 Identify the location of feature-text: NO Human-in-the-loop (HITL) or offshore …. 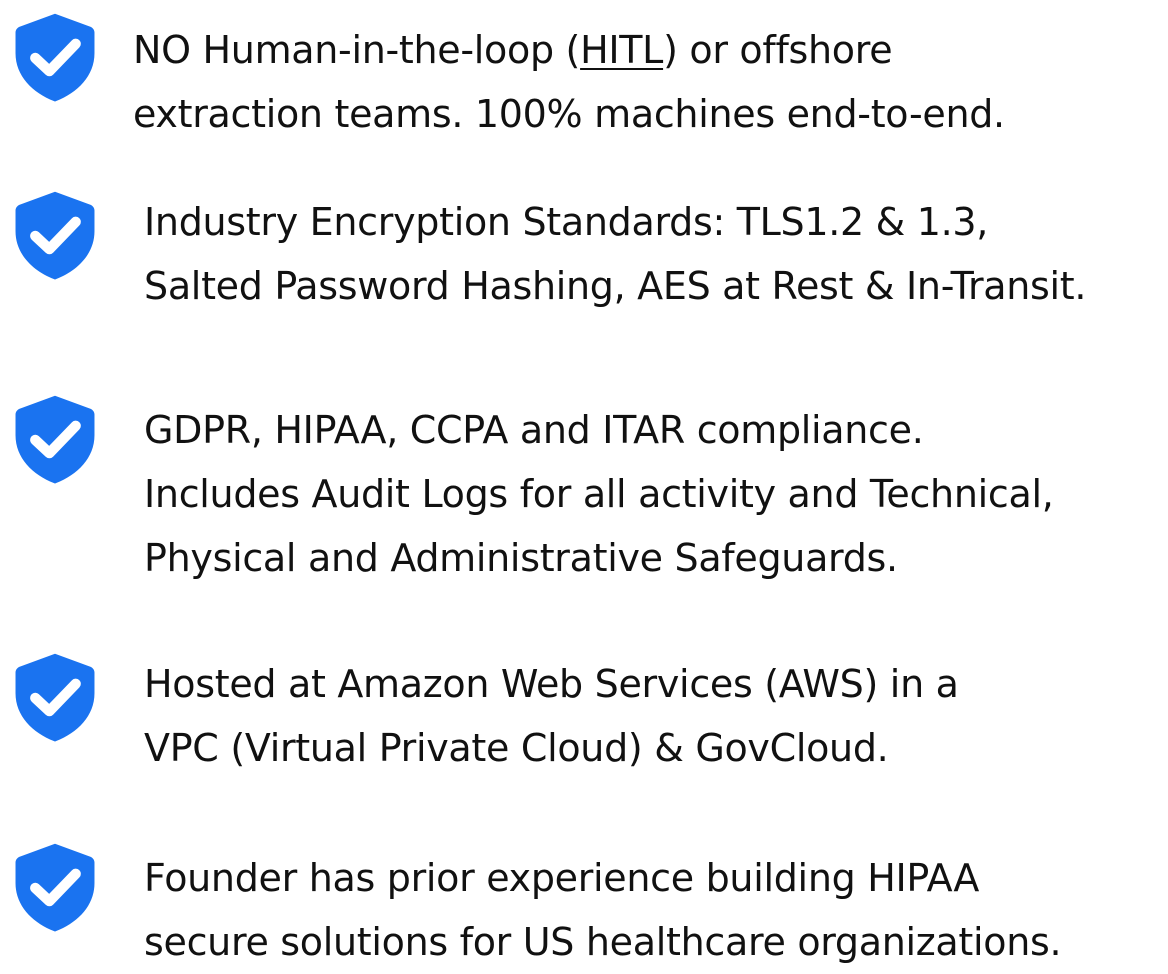
(569, 82).